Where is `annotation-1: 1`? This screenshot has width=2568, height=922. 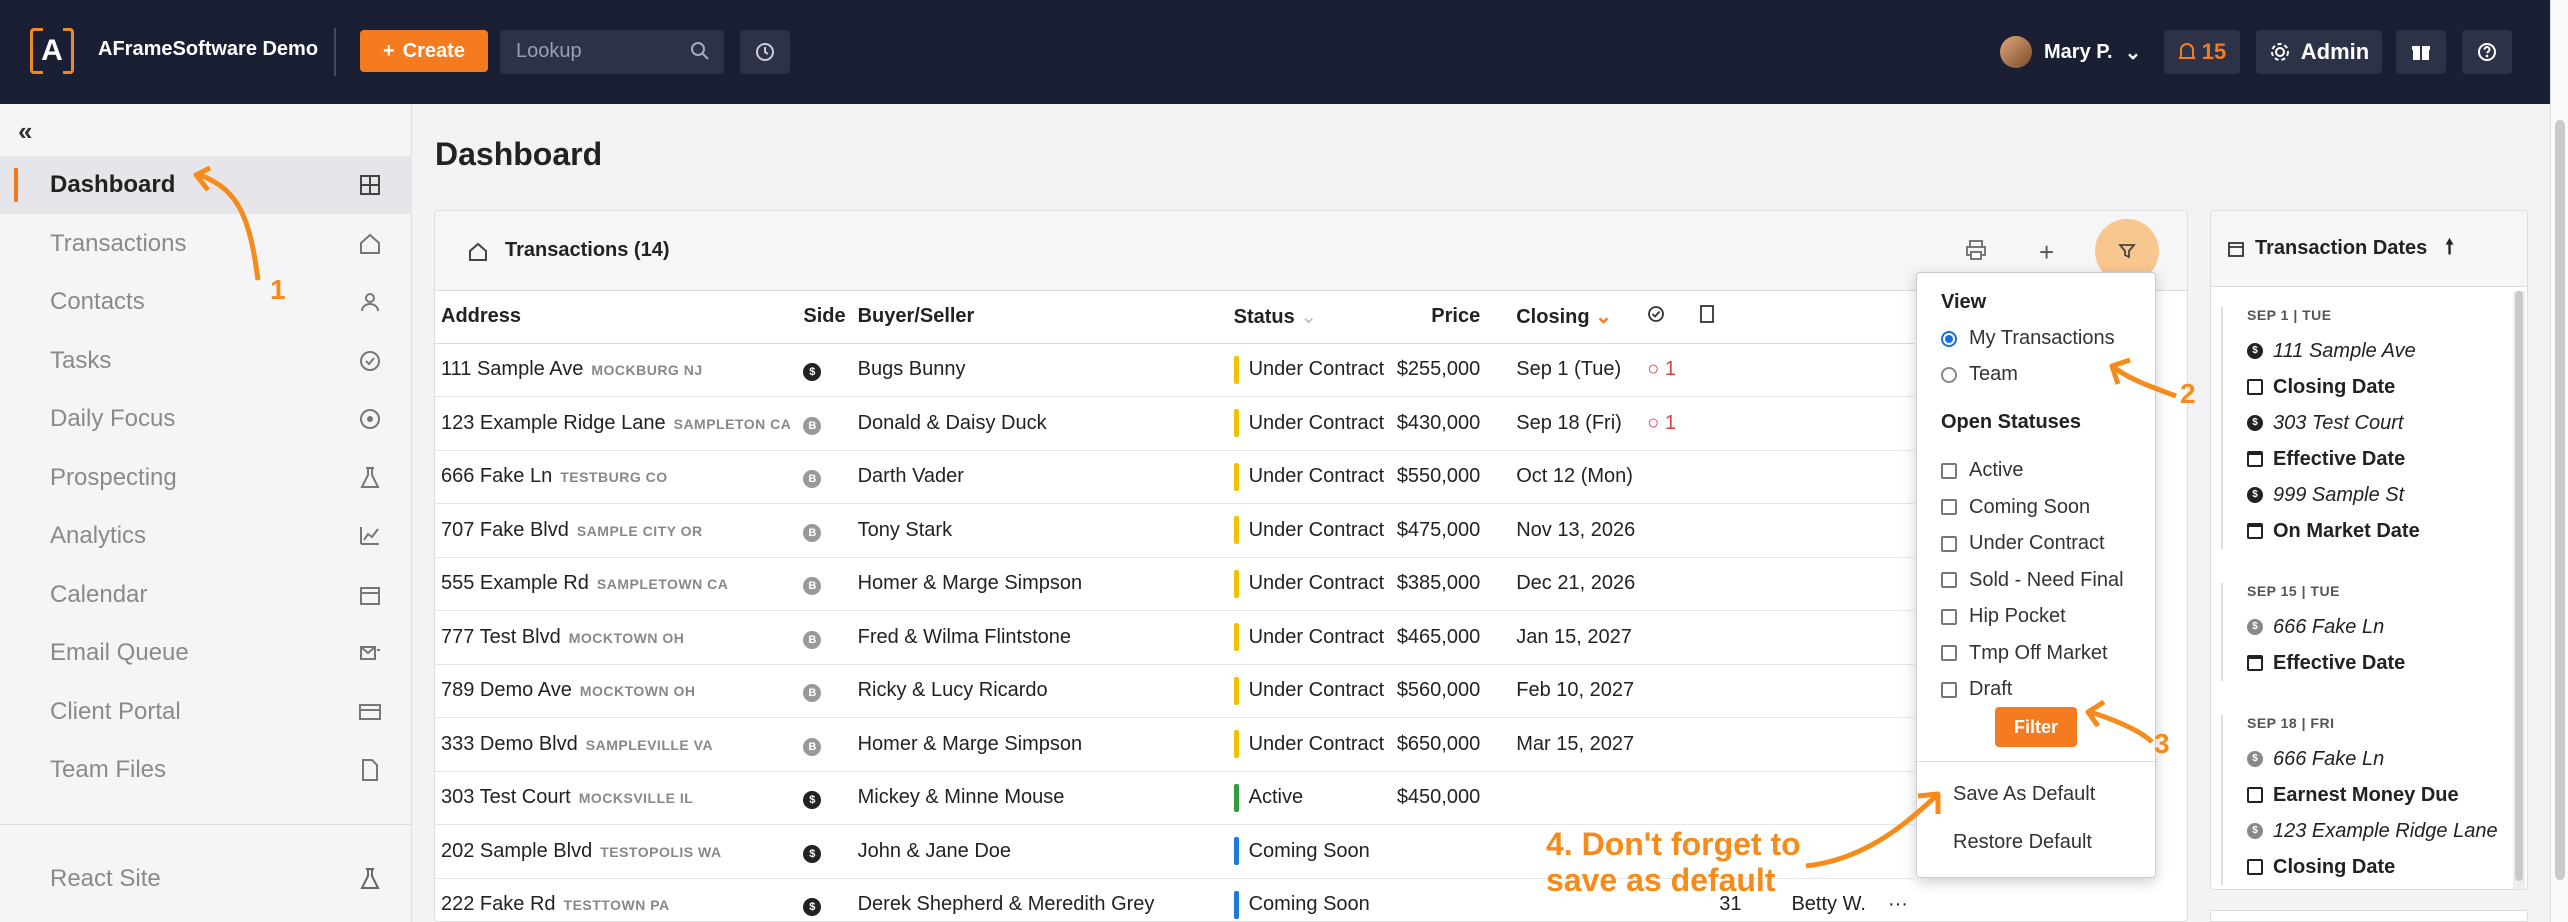 annotation-1: 1 is located at coordinates (278, 289).